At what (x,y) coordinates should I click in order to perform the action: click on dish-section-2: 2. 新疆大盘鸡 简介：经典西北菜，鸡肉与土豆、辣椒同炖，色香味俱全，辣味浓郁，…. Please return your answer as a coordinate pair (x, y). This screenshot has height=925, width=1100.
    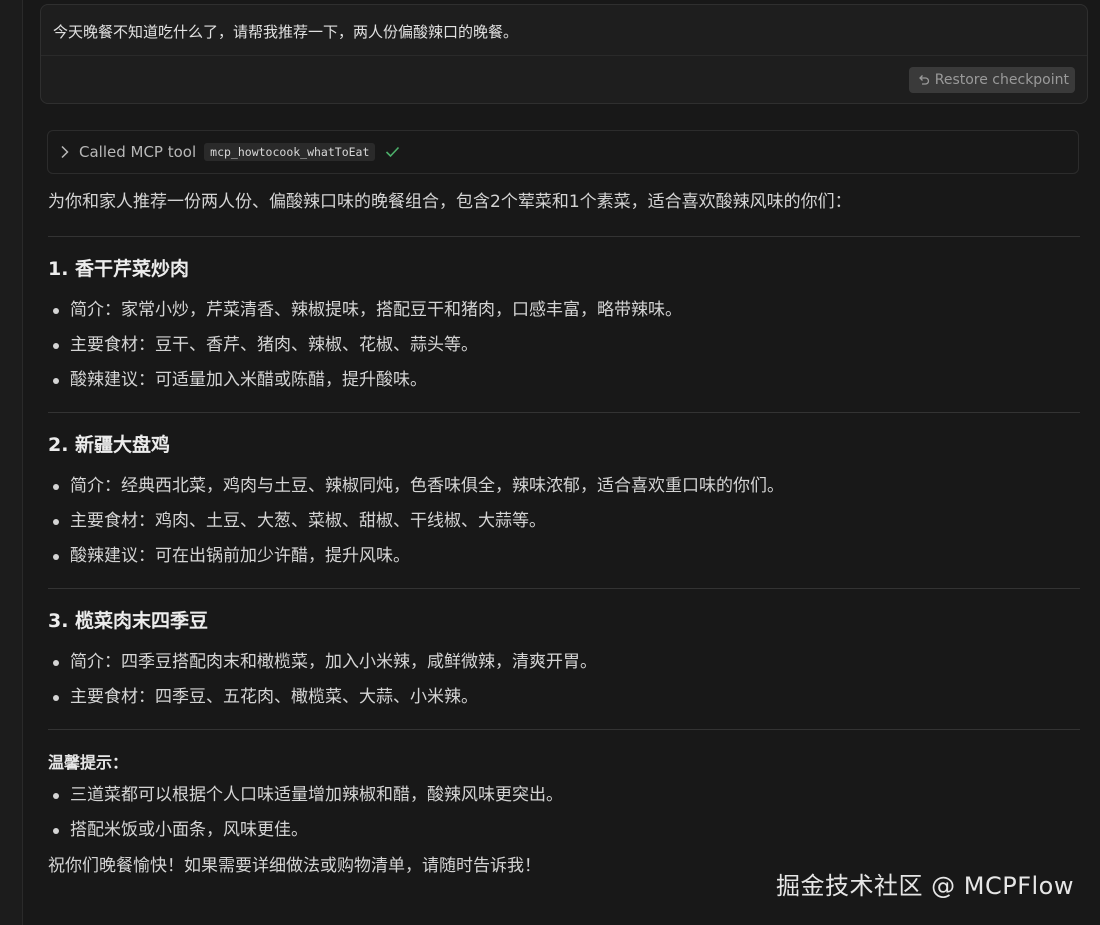
    Looking at the image, I should click on (564, 502).